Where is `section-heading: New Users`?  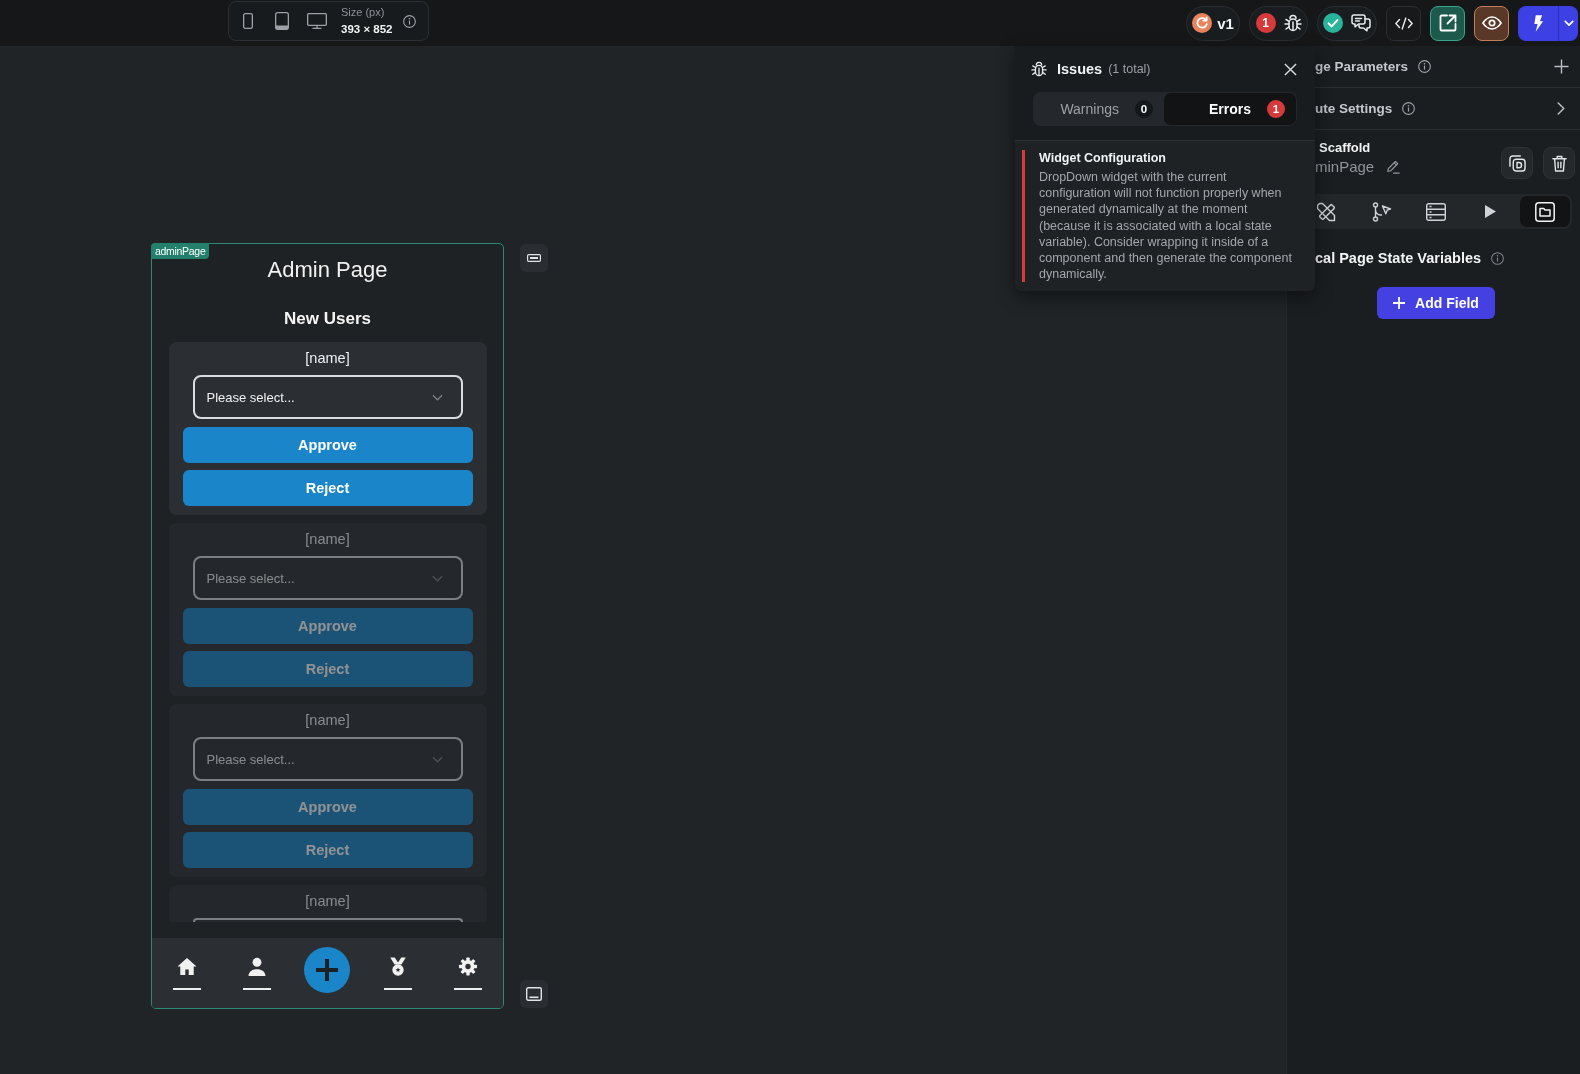 section-heading: New Users is located at coordinates (327, 319).